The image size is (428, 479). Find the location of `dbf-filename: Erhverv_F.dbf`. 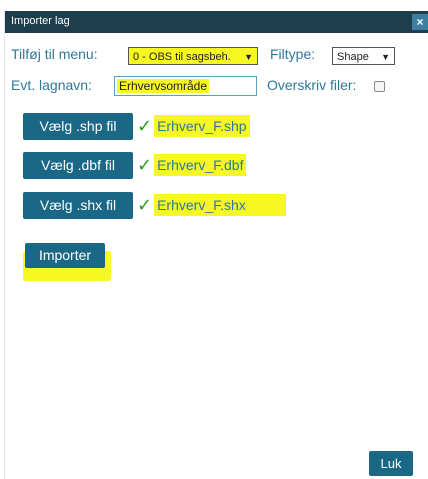

dbf-filename: Erhverv_F.dbf is located at coordinates (200, 165).